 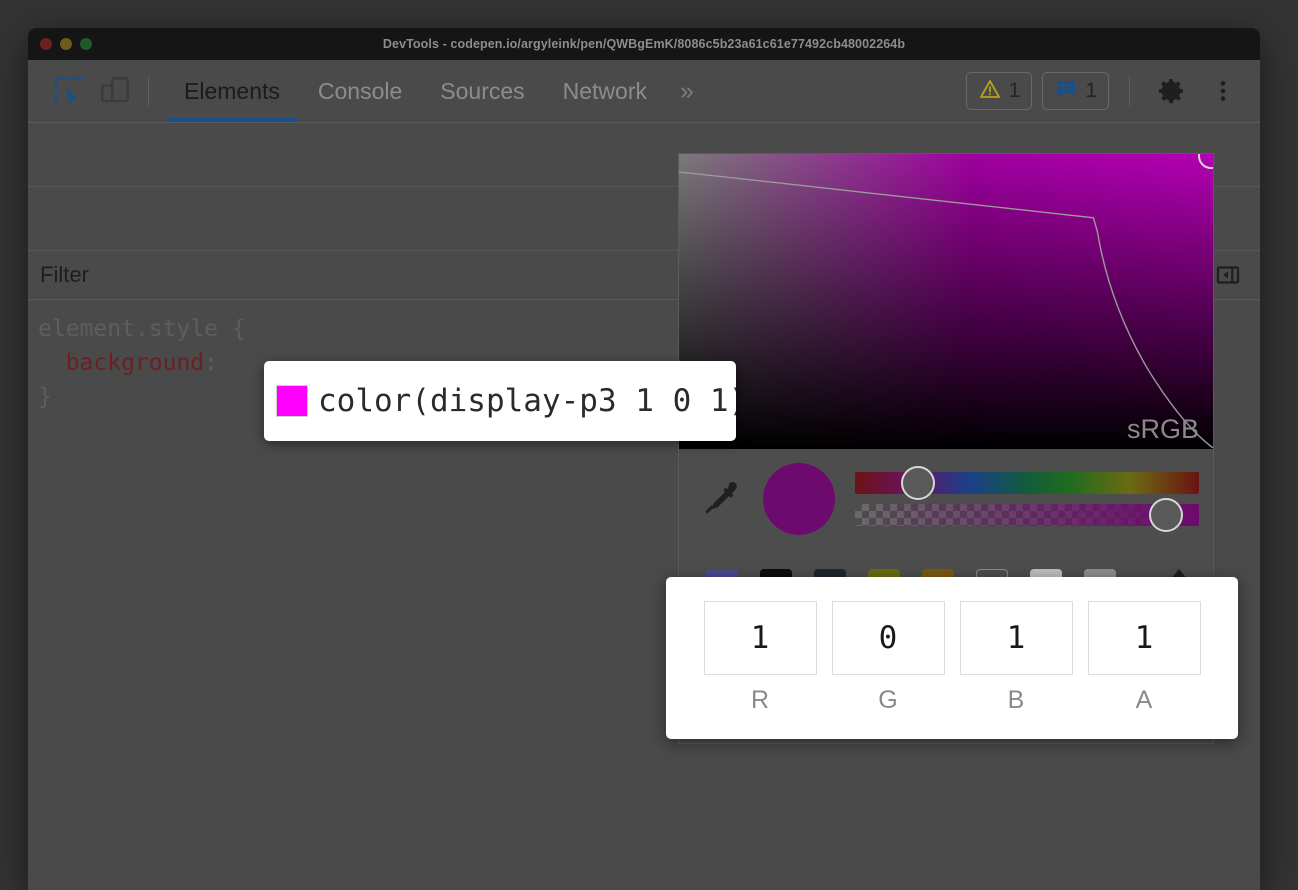 I want to click on current-color-preview, so click(x=799, y=499).